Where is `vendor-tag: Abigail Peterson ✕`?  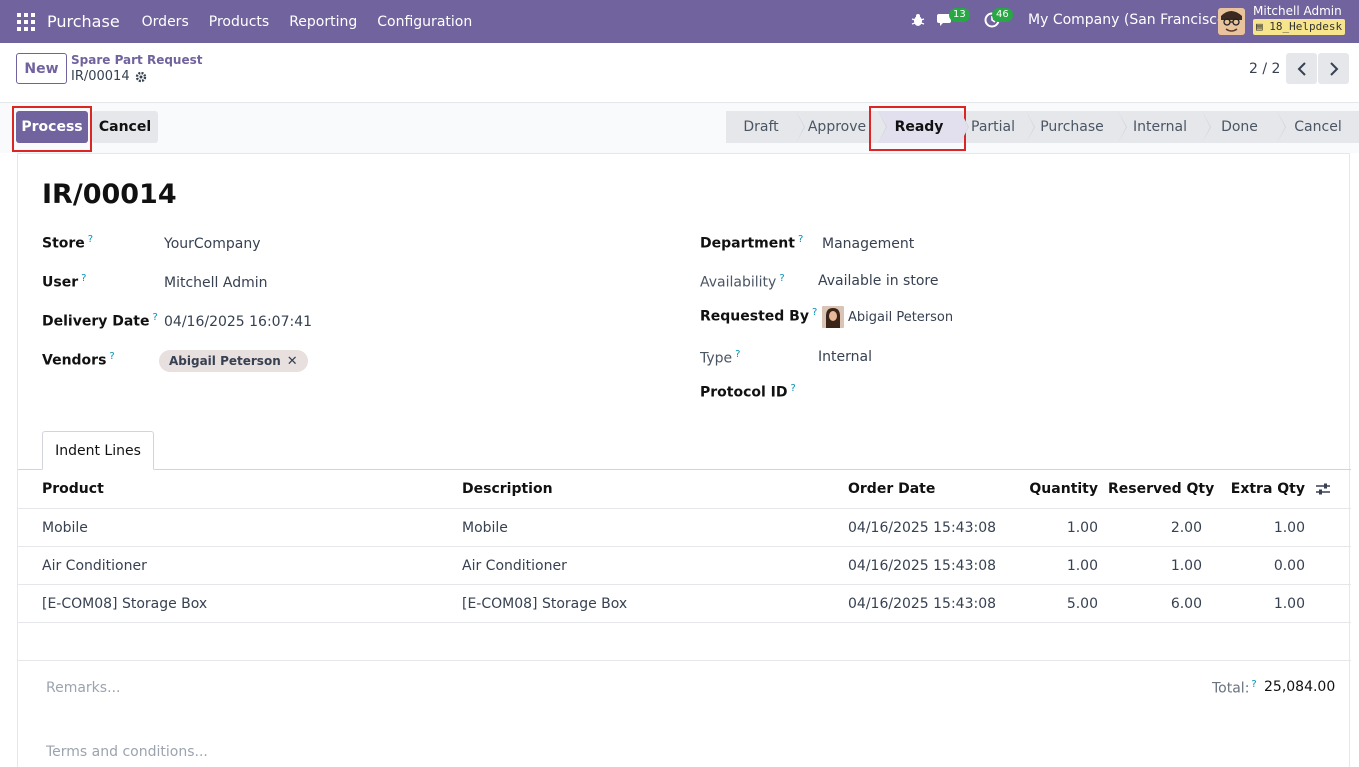 vendor-tag: Abigail Peterson ✕ is located at coordinates (233, 361).